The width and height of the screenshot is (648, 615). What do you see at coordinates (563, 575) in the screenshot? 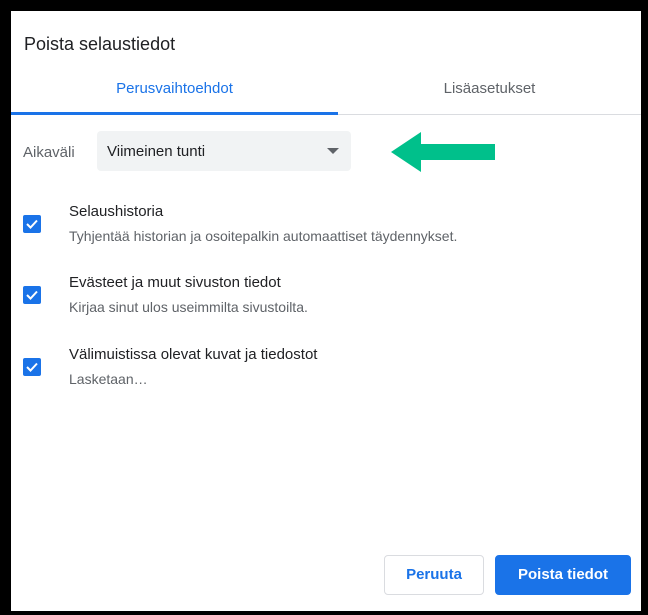
I see `clear-data-button: Poista tiedot` at bounding box center [563, 575].